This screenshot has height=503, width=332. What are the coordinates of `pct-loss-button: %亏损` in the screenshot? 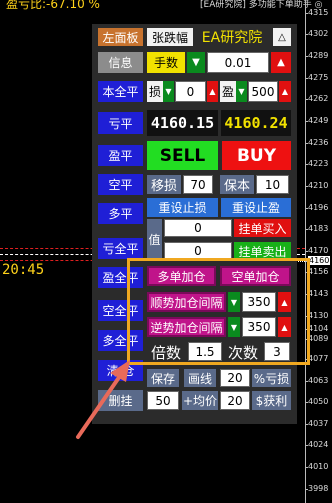 It's located at (271, 378).